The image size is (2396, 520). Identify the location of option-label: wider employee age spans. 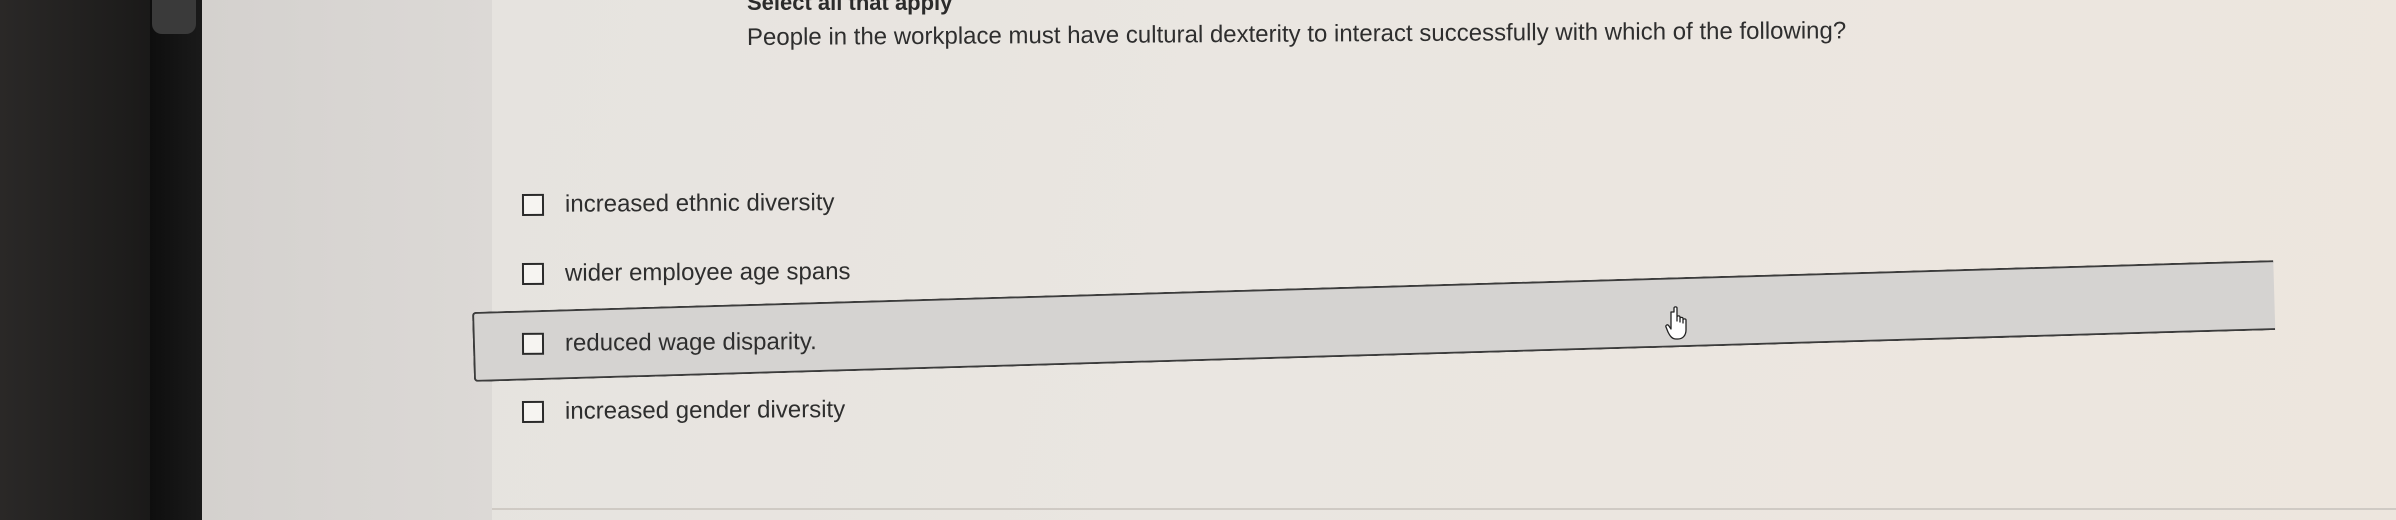
(707, 272).